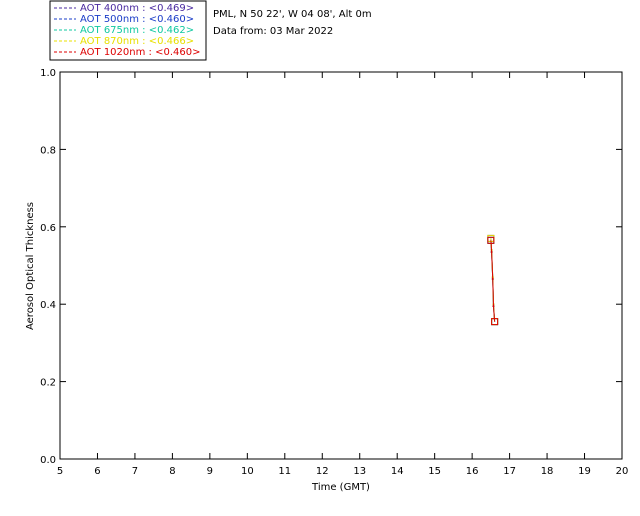  I want to click on legend-label: AOT 1020nm : <0.460>, so click(140, 52).